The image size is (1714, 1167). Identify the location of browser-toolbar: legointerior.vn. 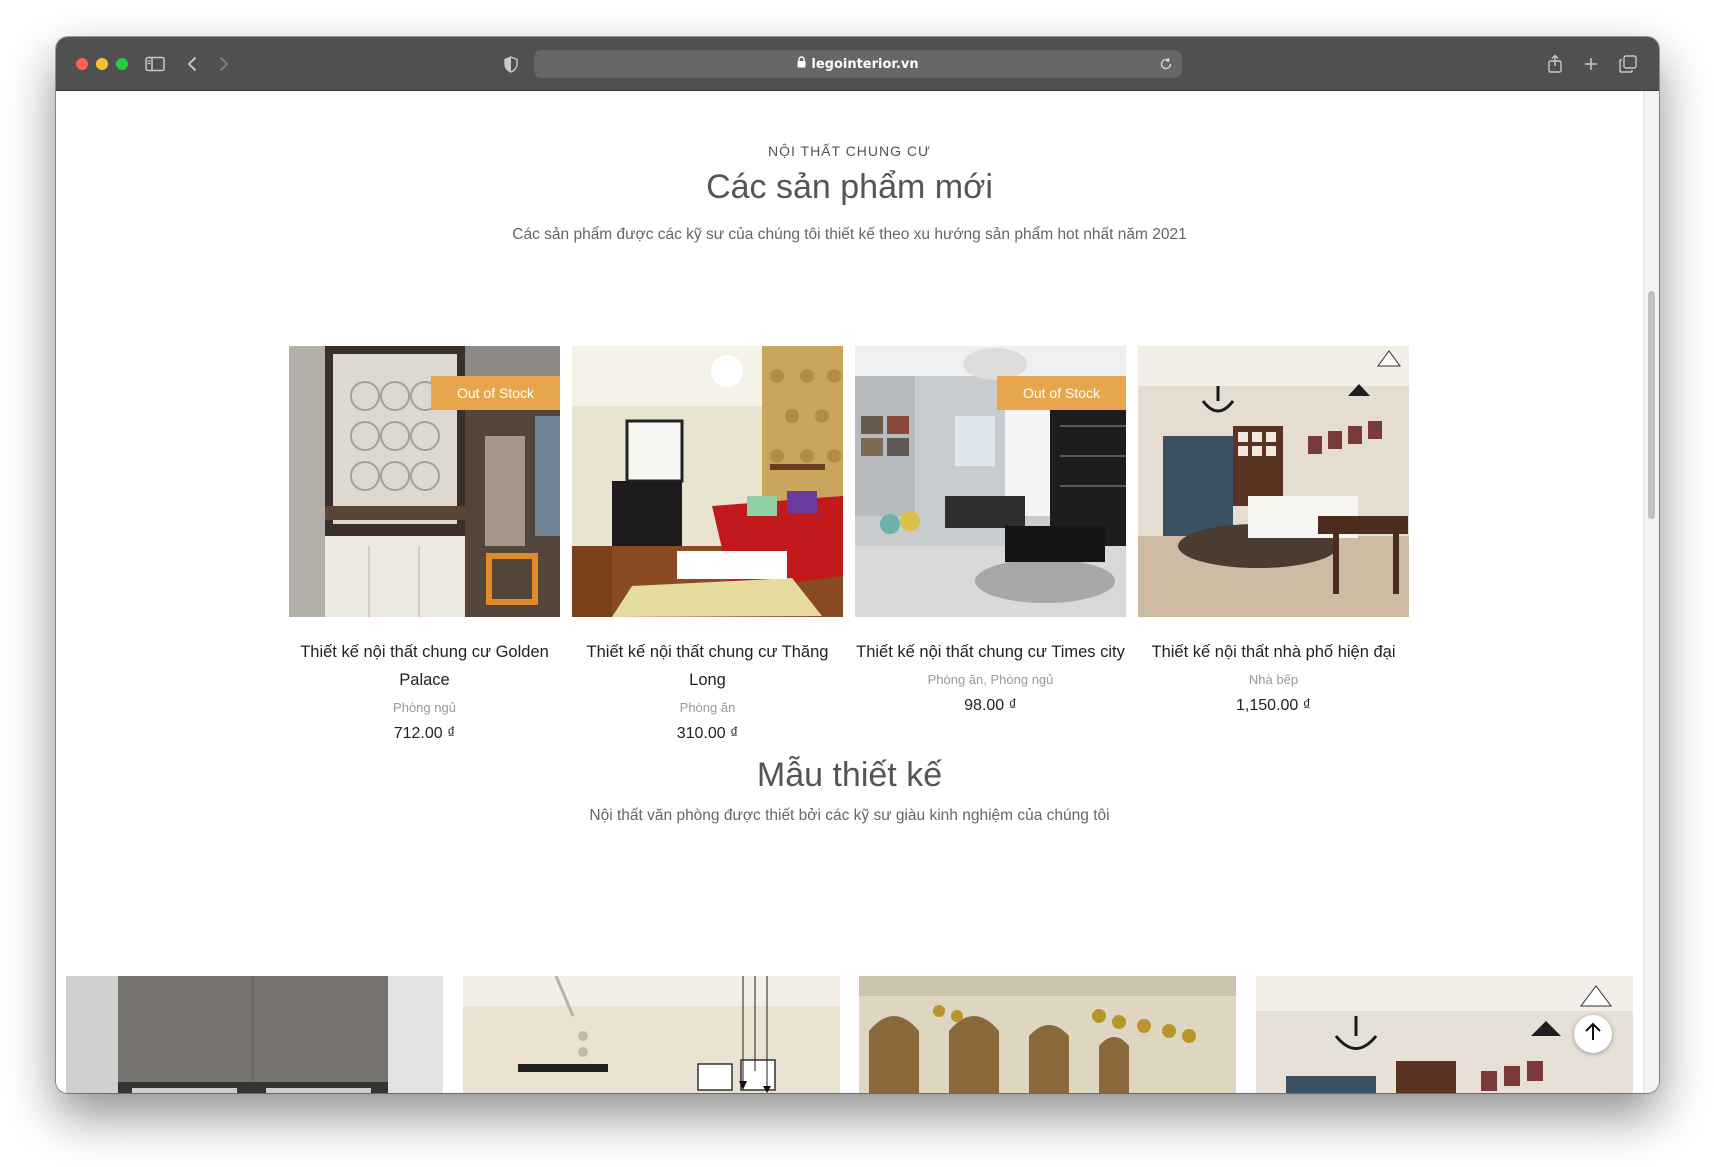
(857, 64).